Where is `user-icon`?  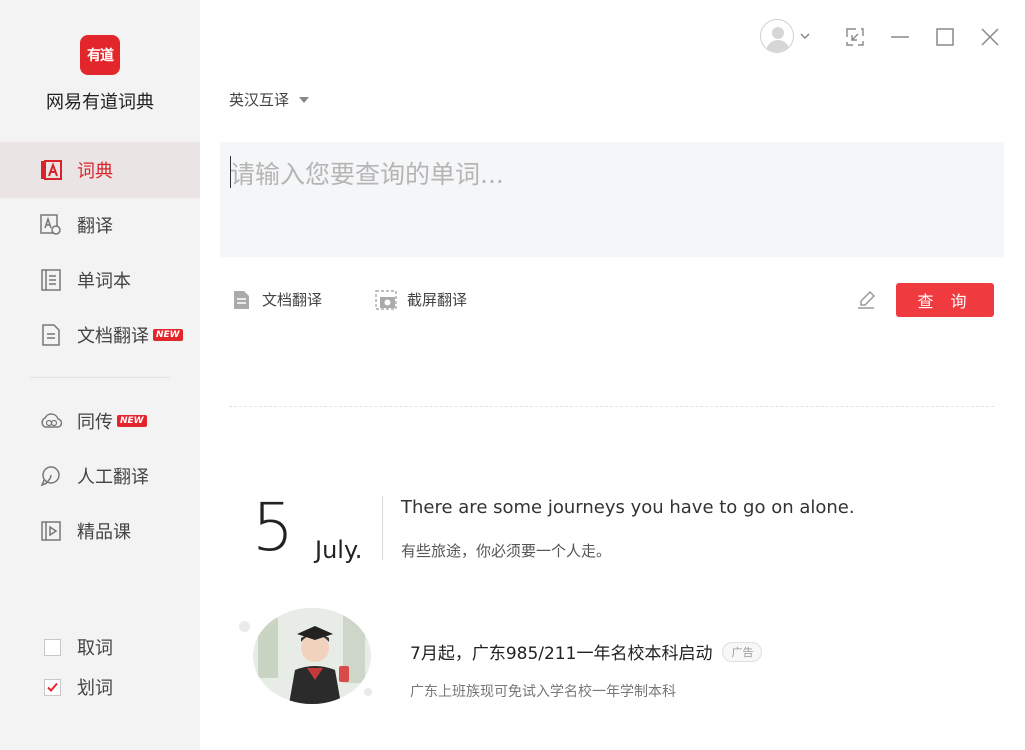
user-icon is located at coordinates (778, 39).